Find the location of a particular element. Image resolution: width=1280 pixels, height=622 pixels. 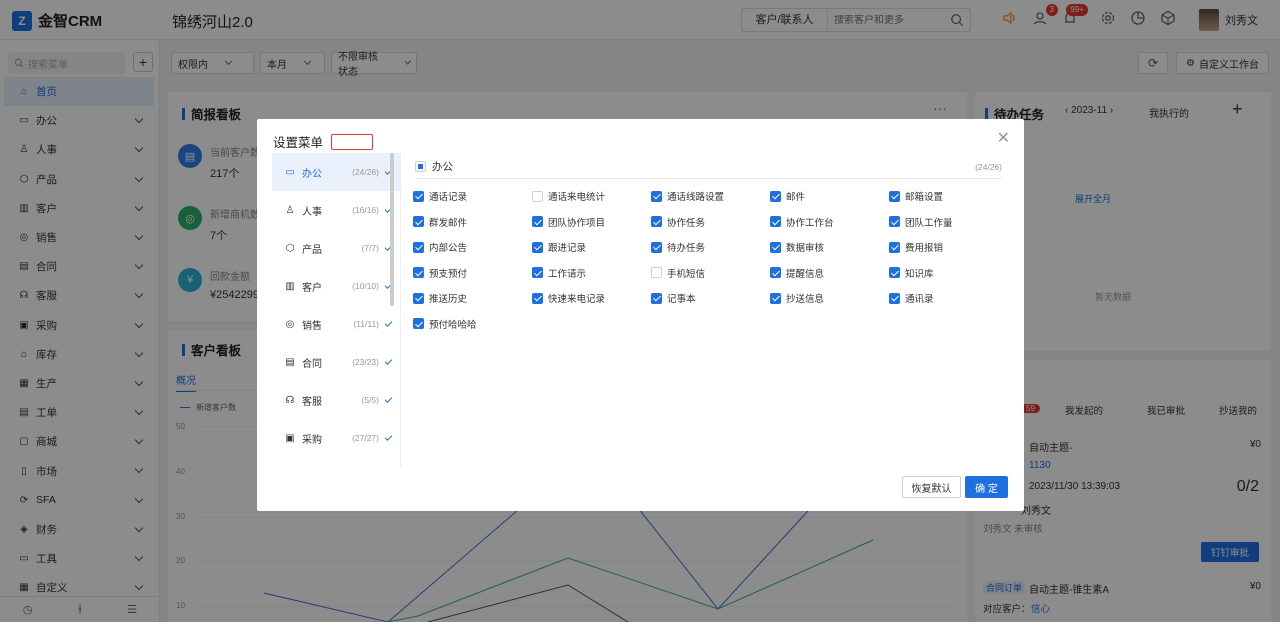

option-checkbox: 通话来电统计 is located at coordinates (568, 196).